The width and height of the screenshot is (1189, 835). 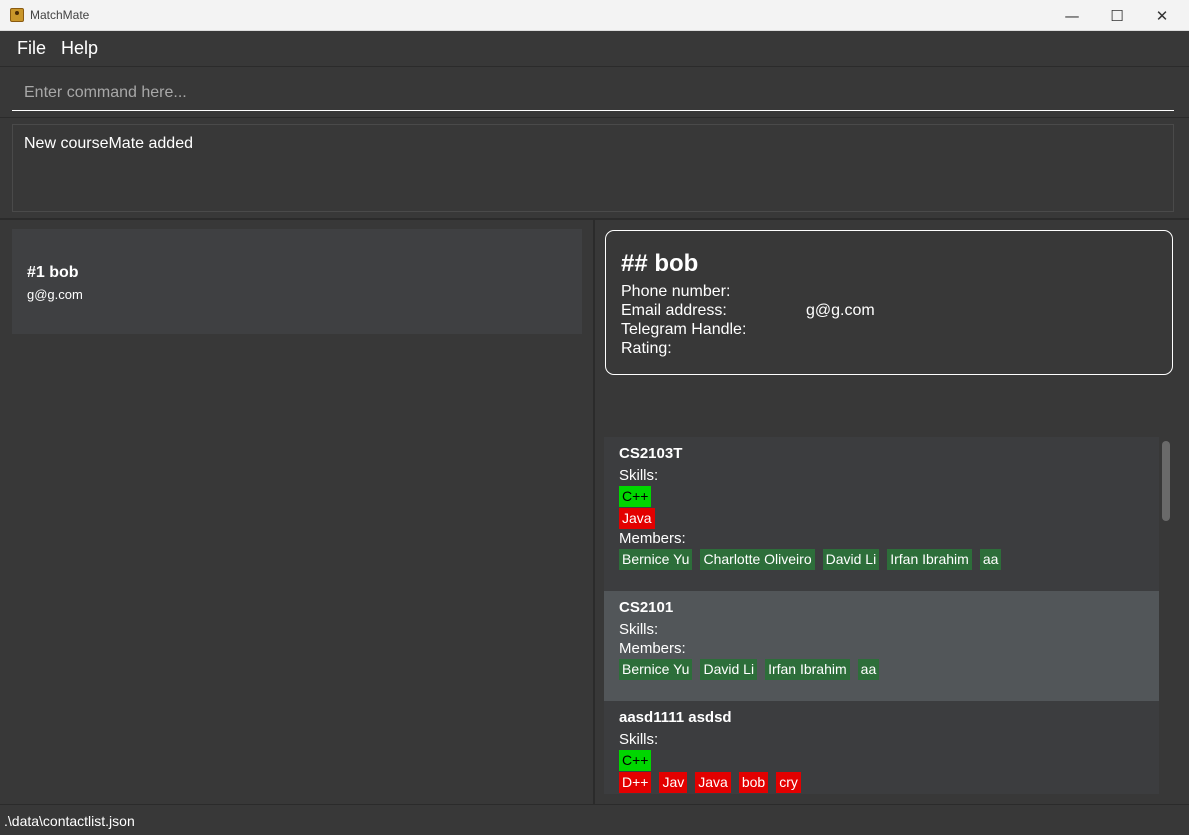 What do you see at coordinates (593, 168) in the screenshot?
I see `result-display: New courseMate added` at bounding box center [593, 168].